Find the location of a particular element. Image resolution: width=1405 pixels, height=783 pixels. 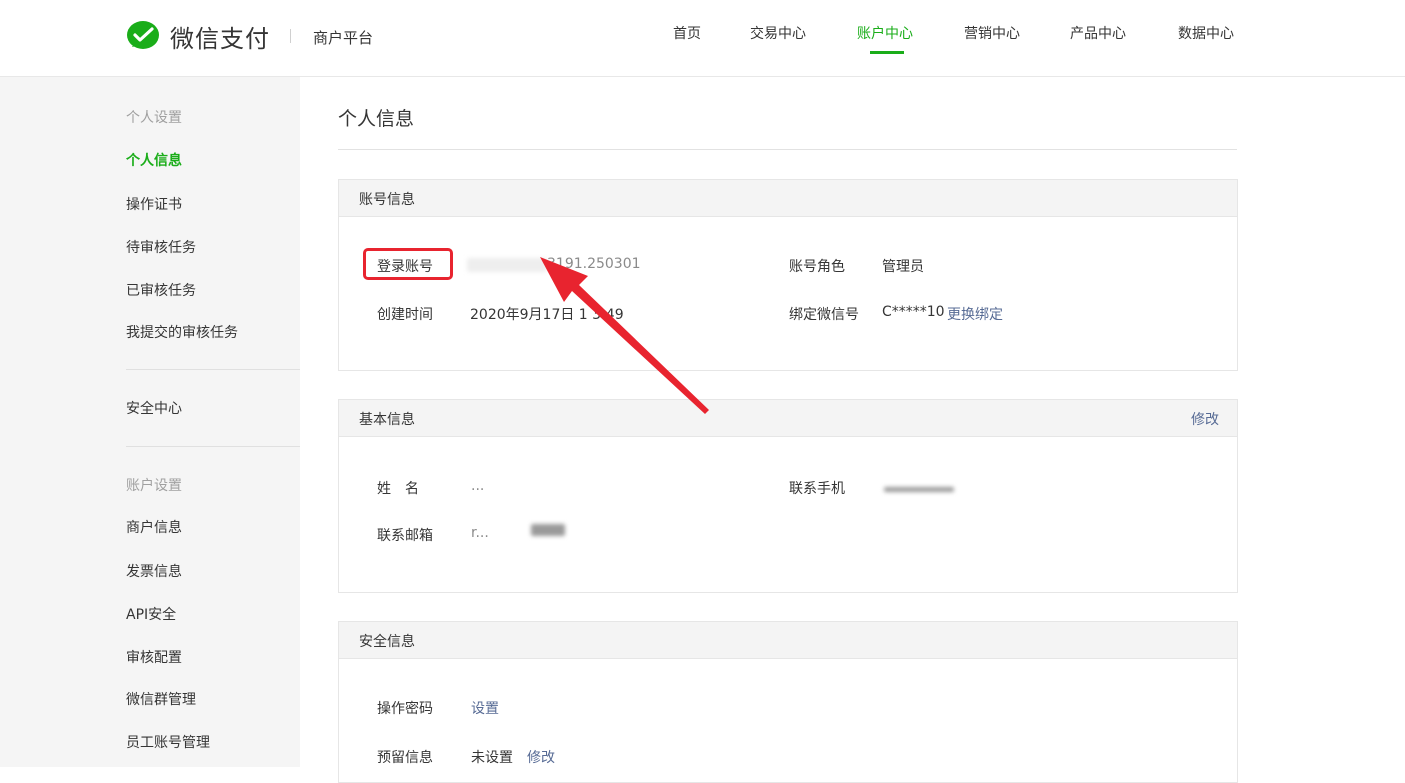

brand-separator is located at coordinates (290, 36).